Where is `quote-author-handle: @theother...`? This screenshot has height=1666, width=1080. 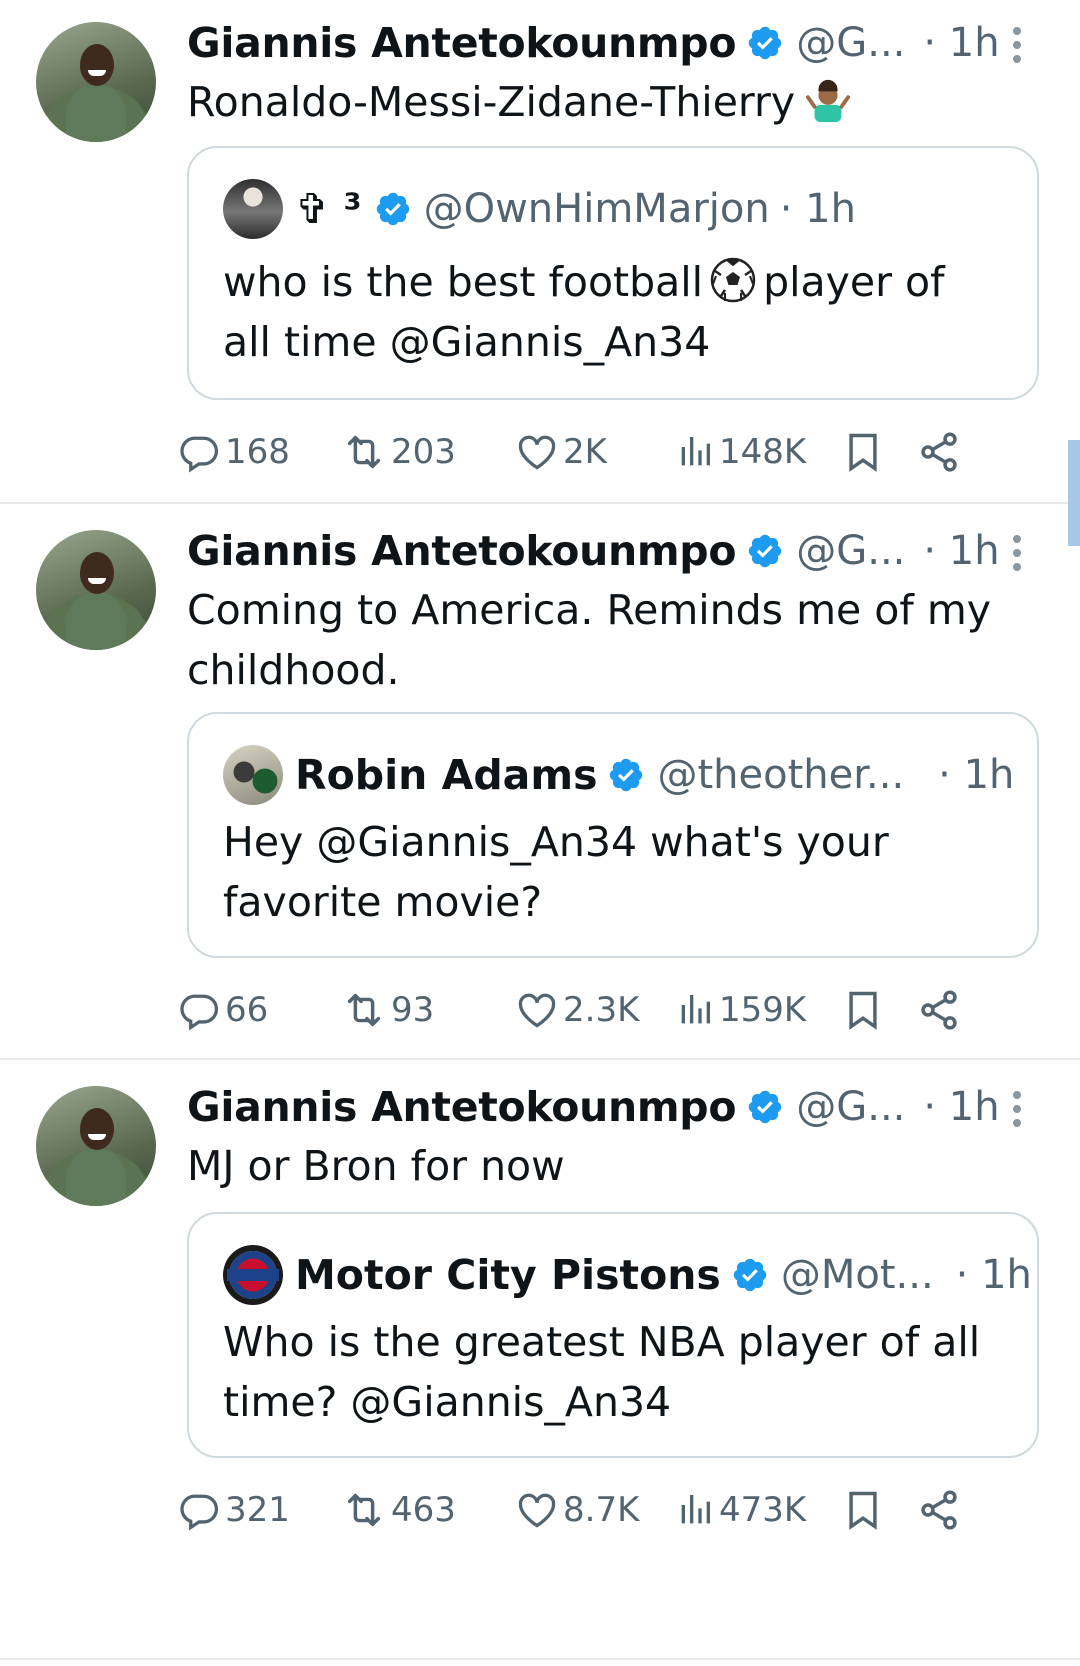 quote-author-handle: @theother... is located at coordinates (780, 775).